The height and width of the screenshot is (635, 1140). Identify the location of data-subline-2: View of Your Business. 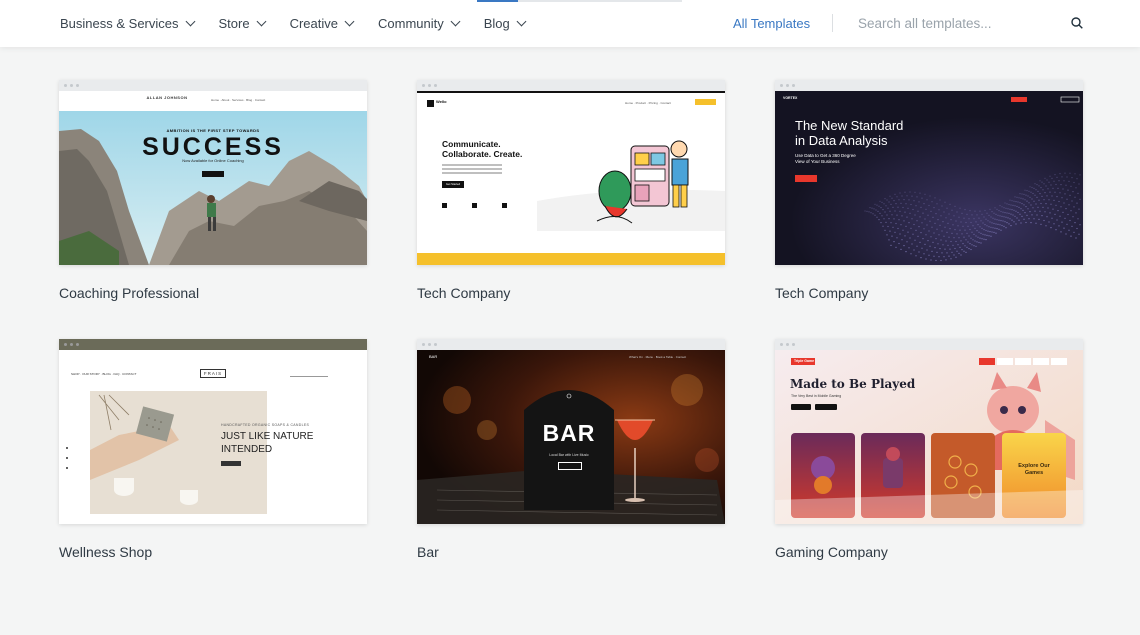
(817, 161).